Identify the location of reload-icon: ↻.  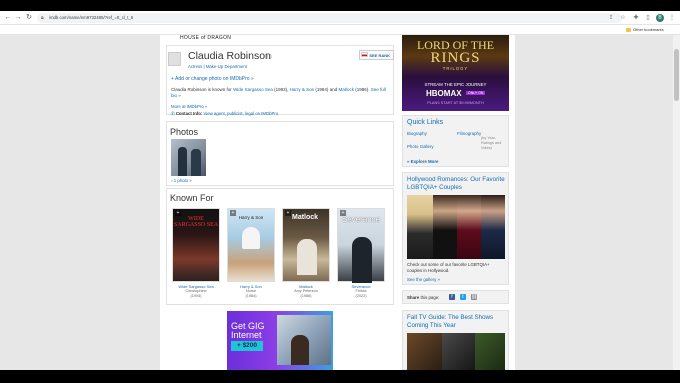
(29, 18).